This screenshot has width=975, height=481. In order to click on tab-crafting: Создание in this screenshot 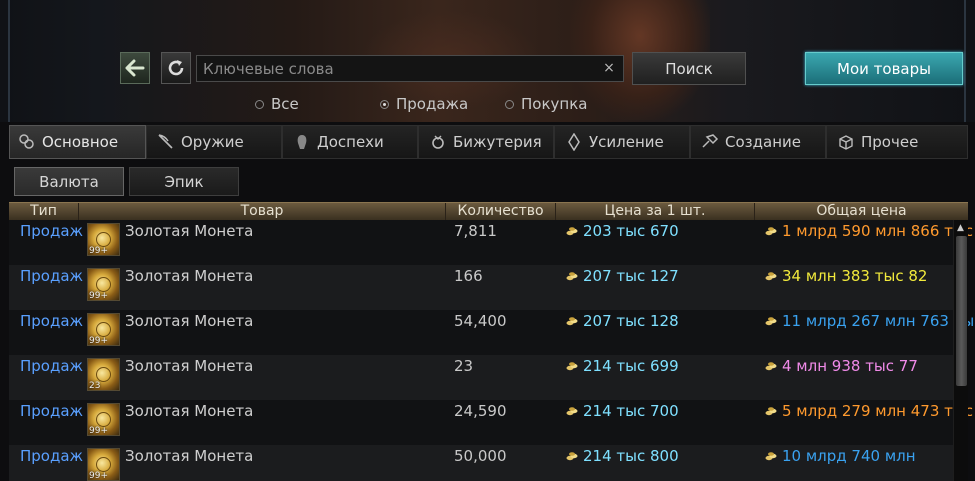, I will do `click(758, 142)`.